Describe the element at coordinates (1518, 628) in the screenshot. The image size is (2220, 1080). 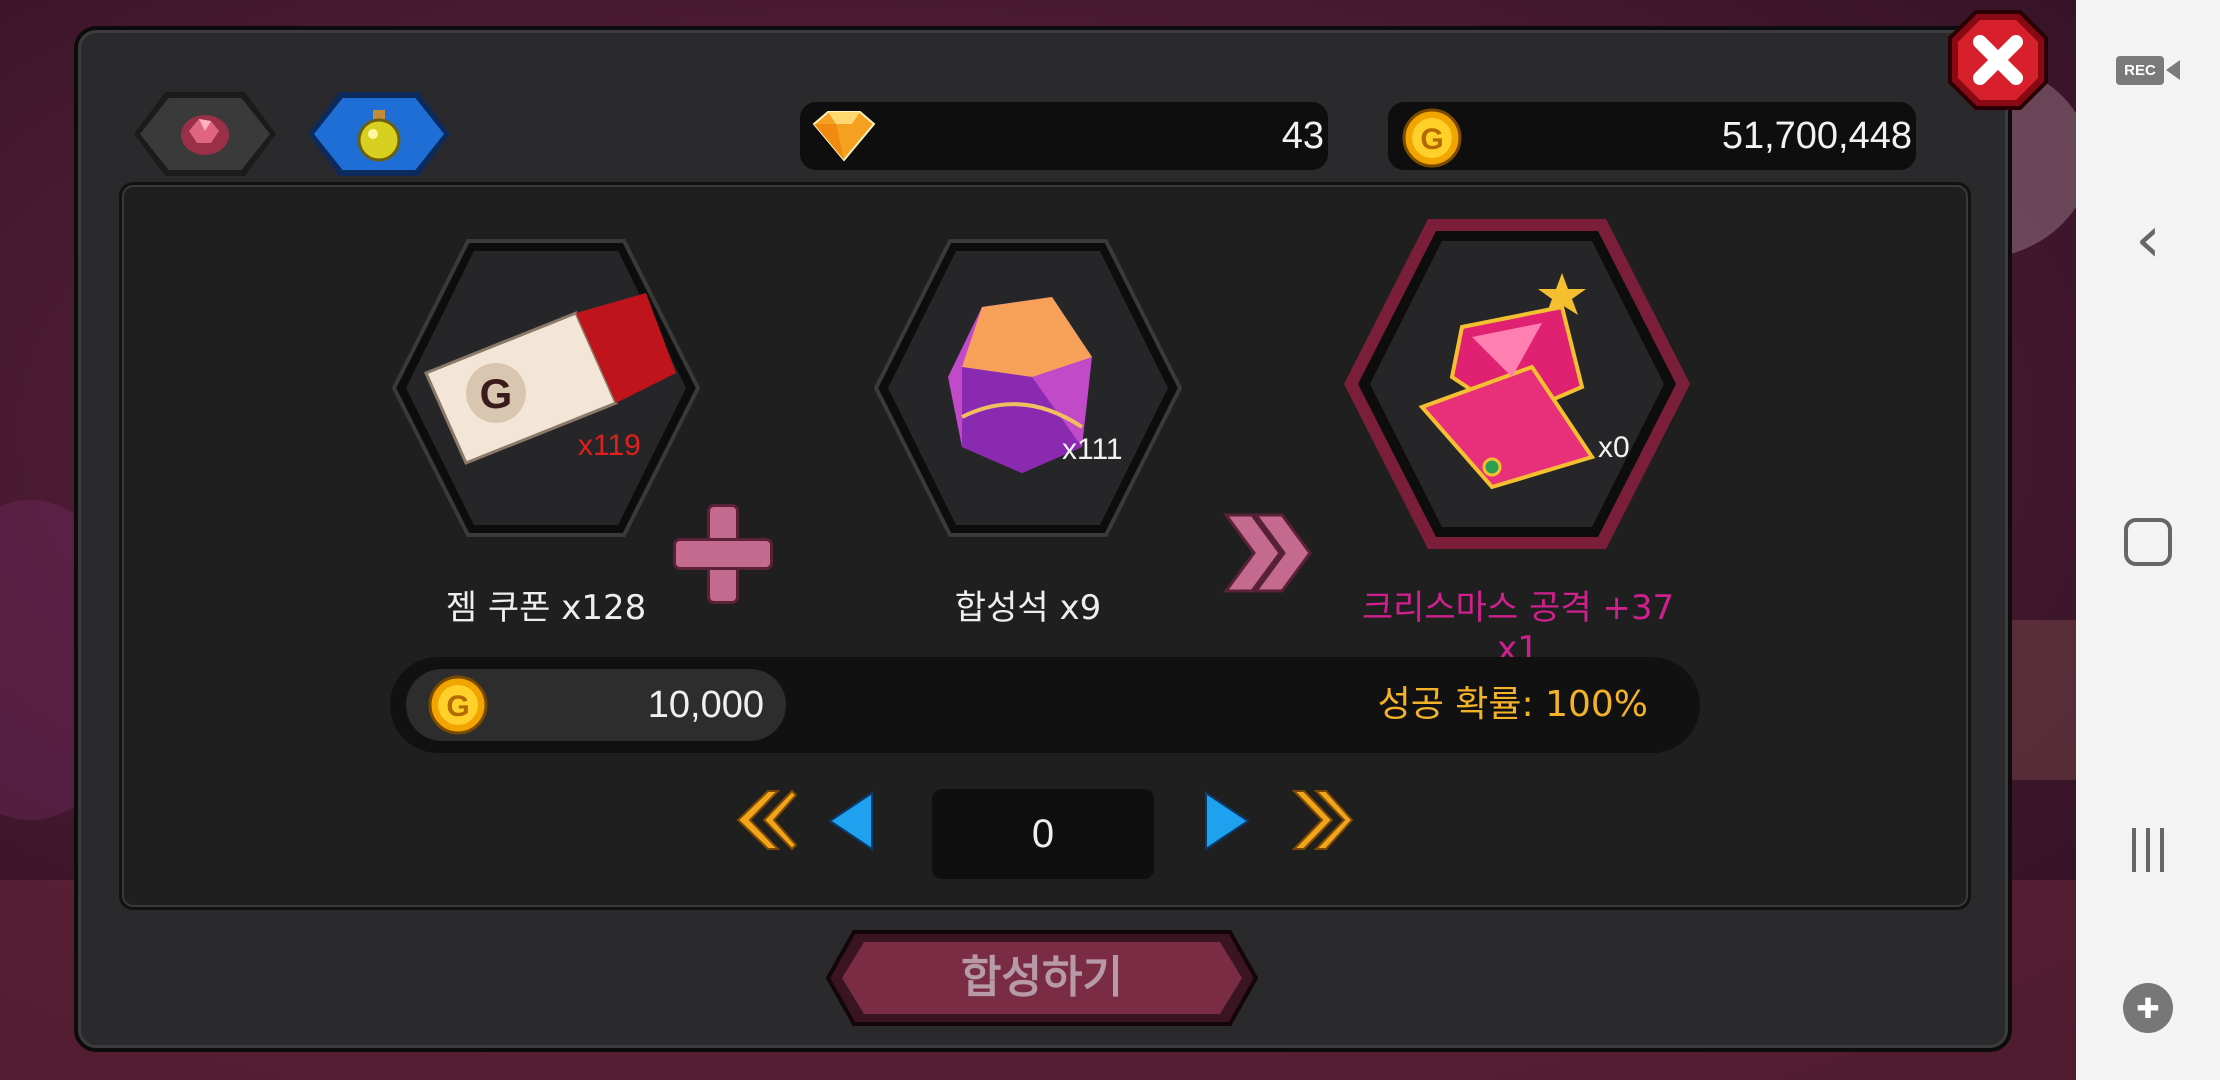
I see `output-result-label: 크리스마스 공격 +37 x1` at that location.